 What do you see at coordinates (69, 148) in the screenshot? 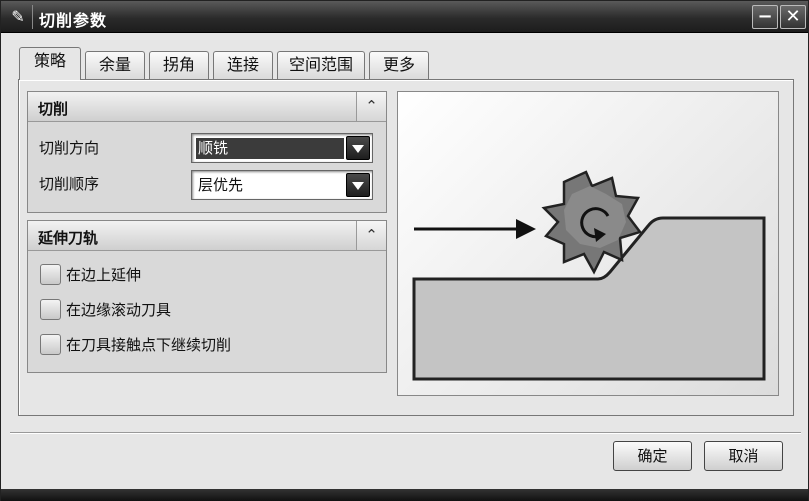
I see `cut-direction-label: 切削方向` at bounding box center [69, 148].